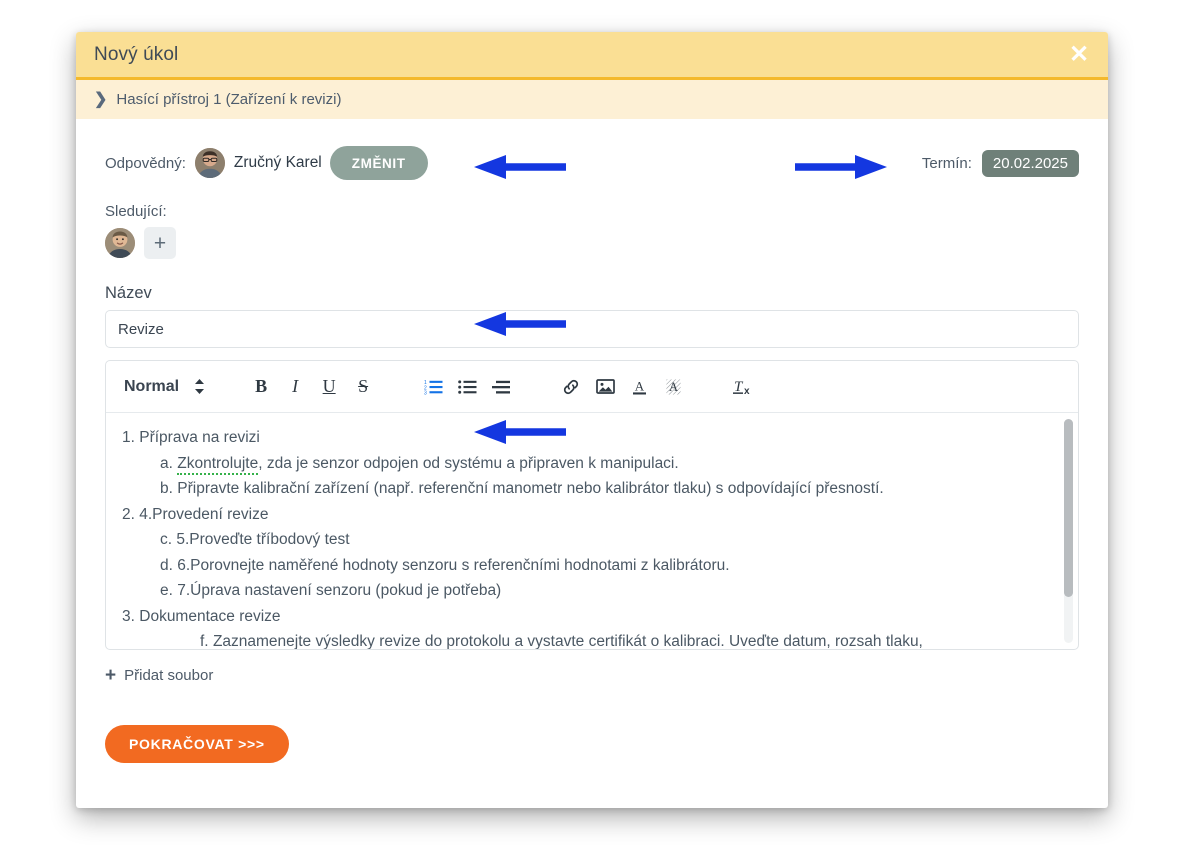  Describe the element at coordinates (605, 387) in the screenshot. I see `image-icon` at that location.